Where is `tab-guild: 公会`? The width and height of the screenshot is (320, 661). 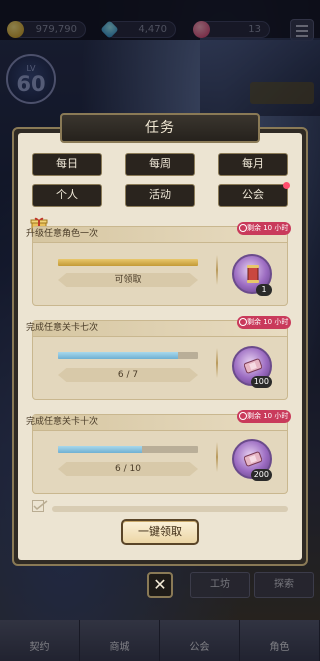 tab-guild: 公会 is located at coordinates (254, 194).